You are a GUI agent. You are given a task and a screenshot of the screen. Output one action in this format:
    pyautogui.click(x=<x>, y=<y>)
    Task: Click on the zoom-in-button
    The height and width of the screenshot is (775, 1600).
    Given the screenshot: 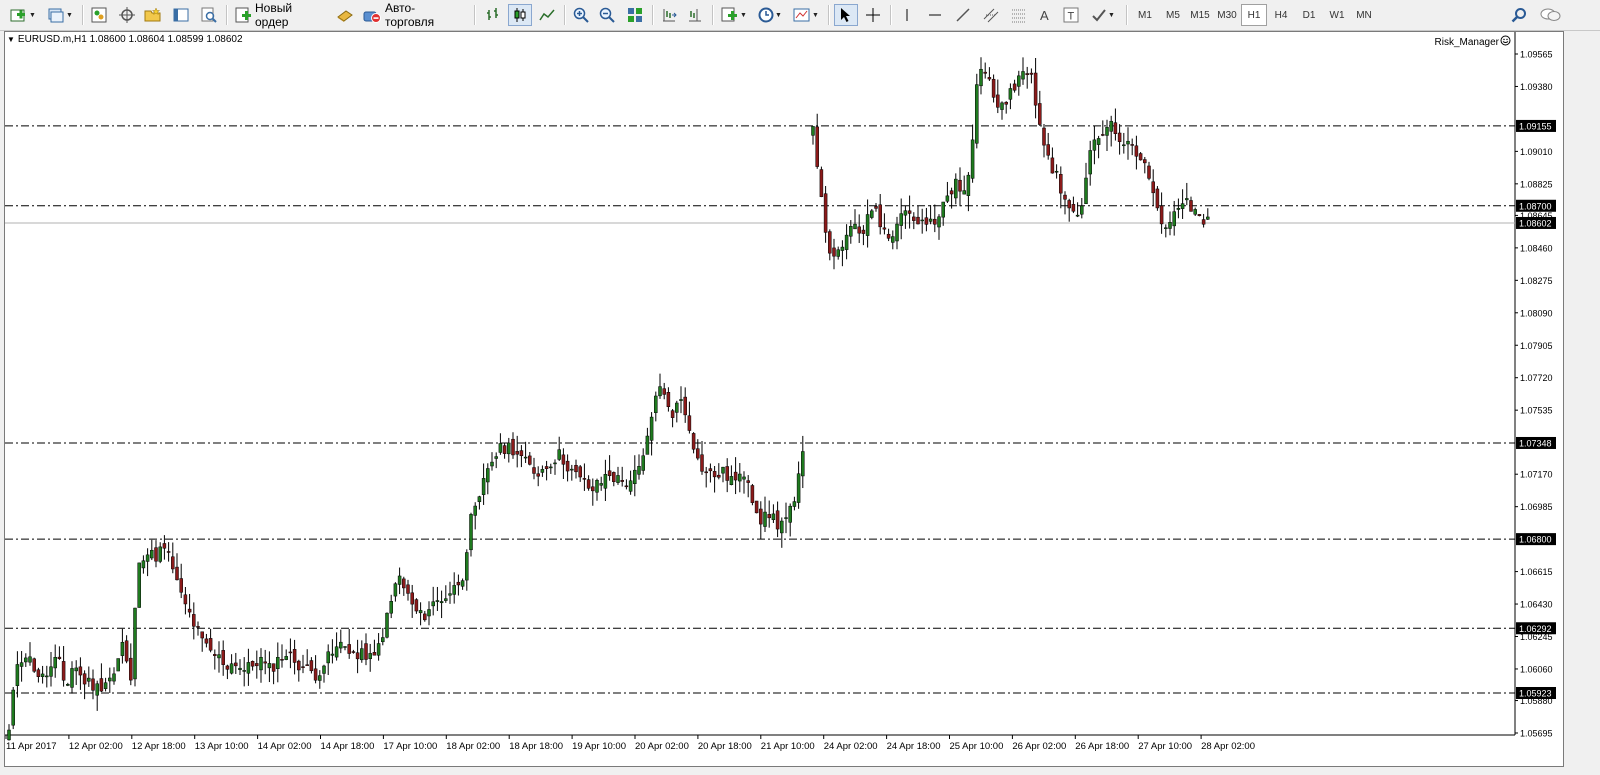 What is the action you would take?
    pyautogui.click(x=581, y=15)
    